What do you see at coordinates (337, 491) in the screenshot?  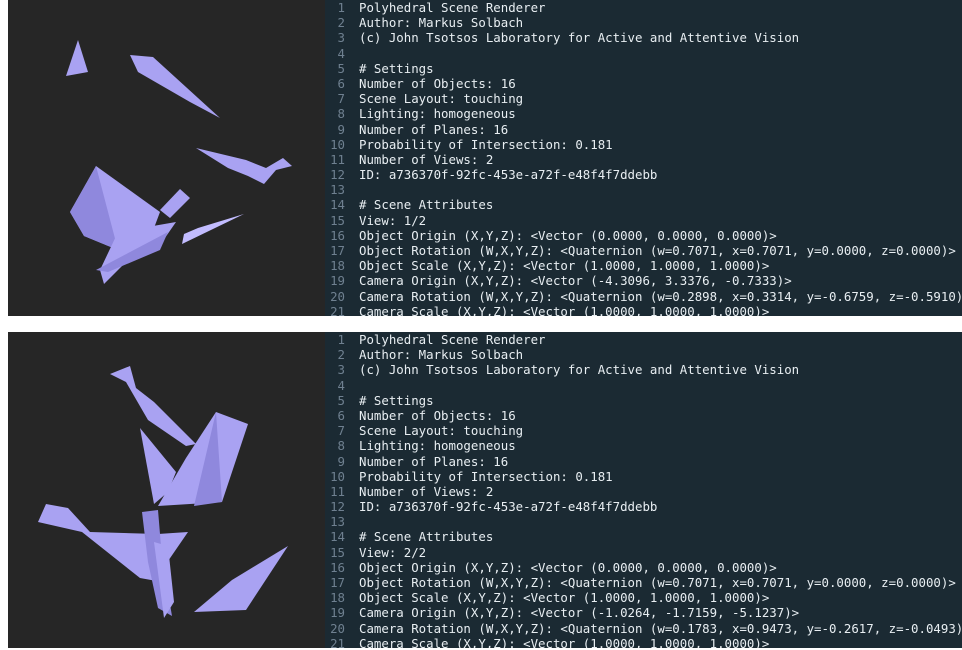 I see `line-number: 11` at bounding box center [337, 491].